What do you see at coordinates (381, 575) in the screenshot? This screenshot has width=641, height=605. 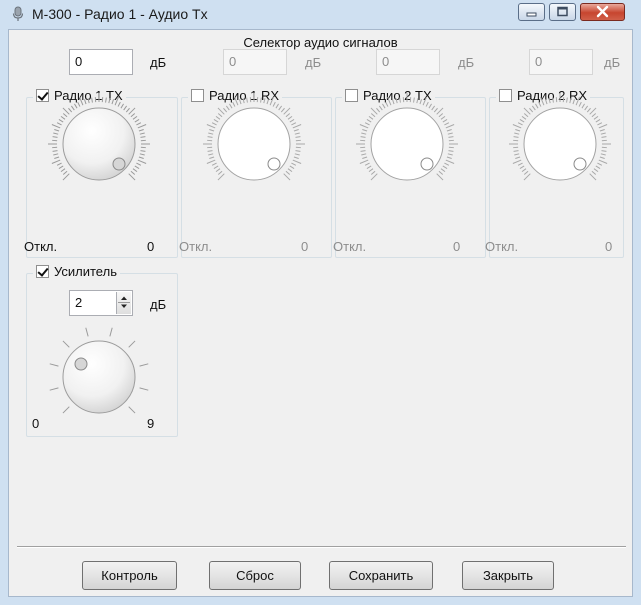 I see `save-button: Сохранить` at bounding box center [381, 575].